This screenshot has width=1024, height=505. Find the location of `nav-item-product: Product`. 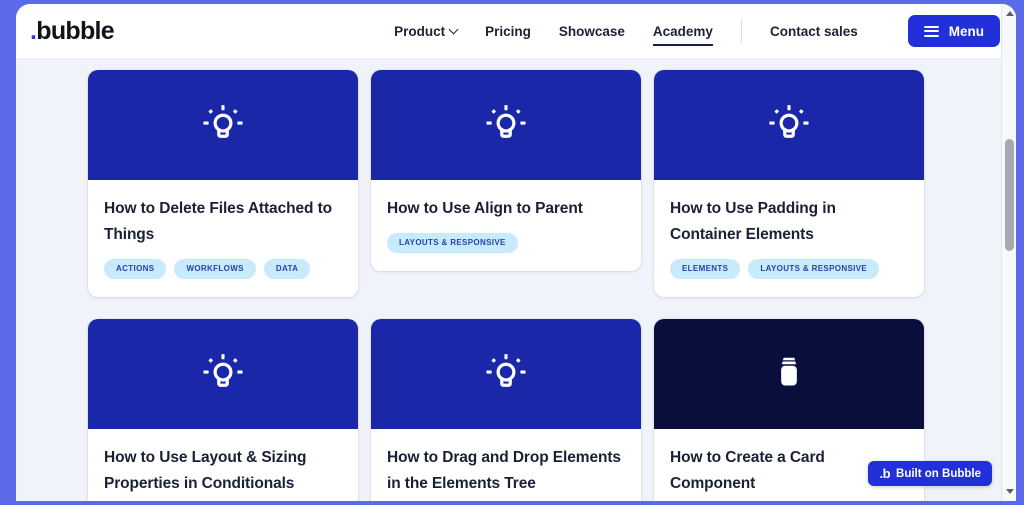

nav-item-product: Product is located at coordinates (426, 31).